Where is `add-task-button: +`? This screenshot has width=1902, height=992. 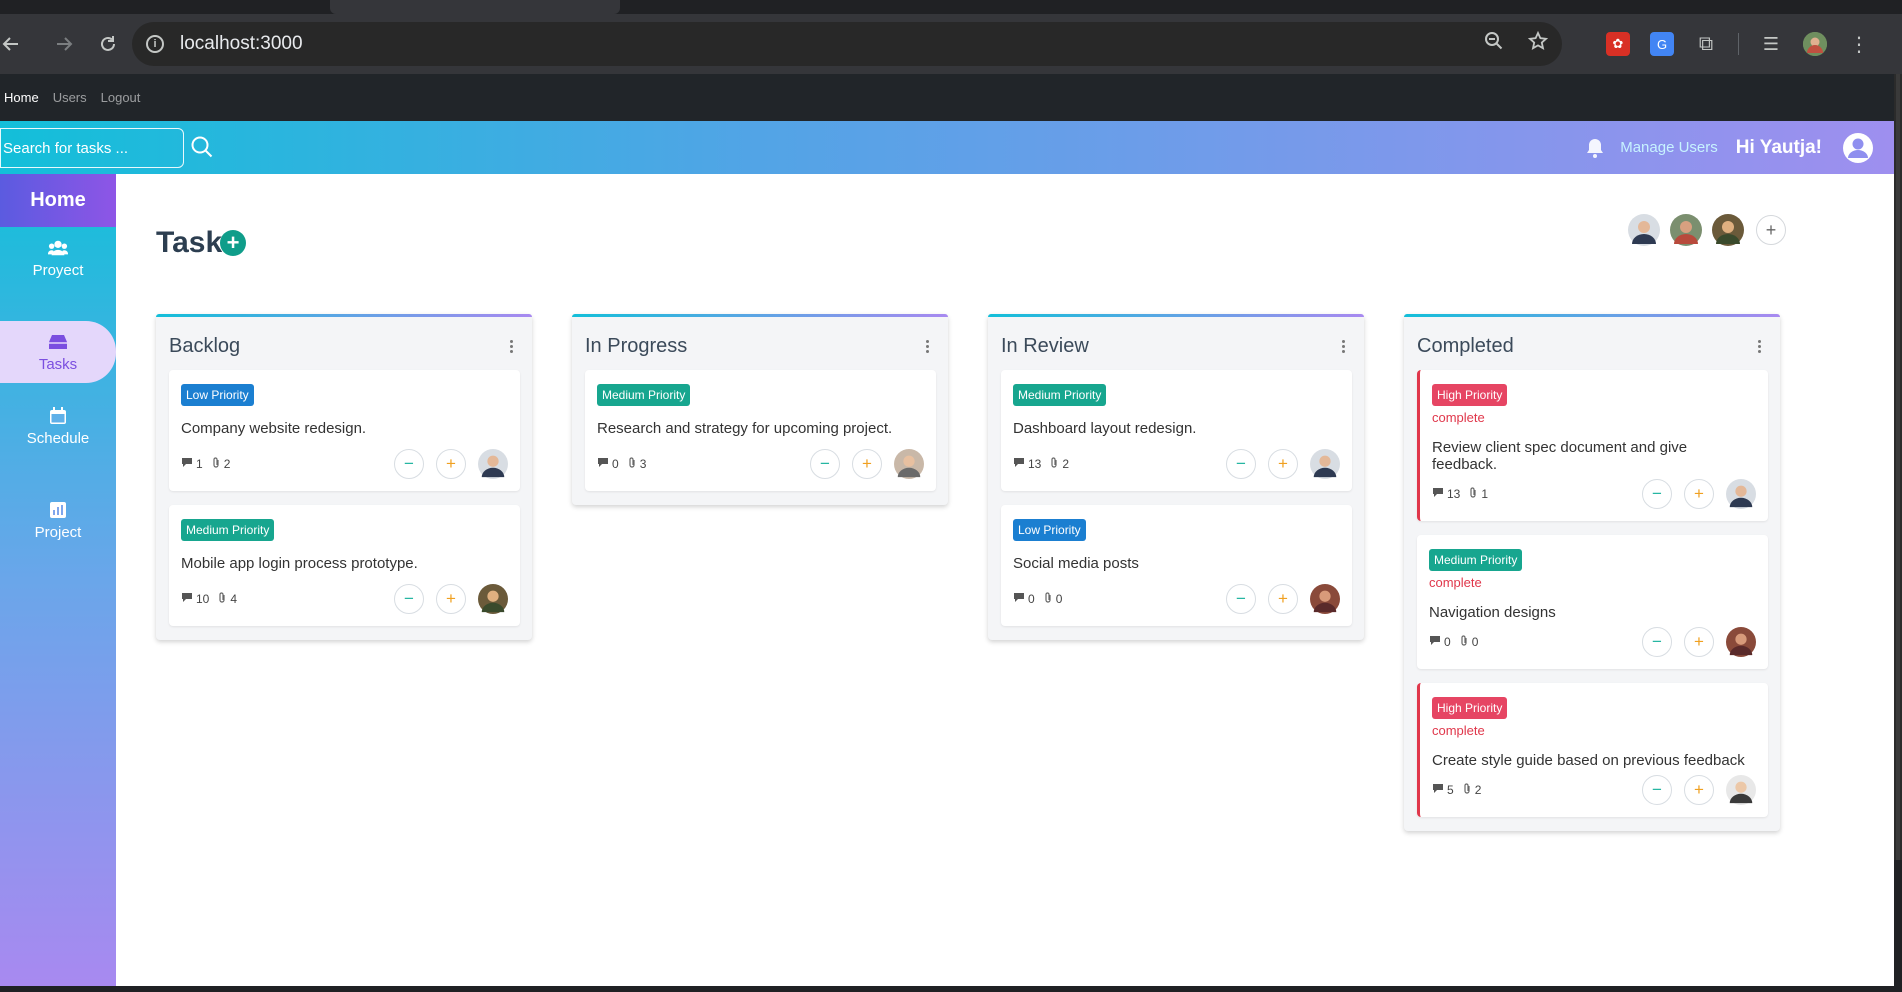 add-task-button: + is located at coordinates (233, 243).